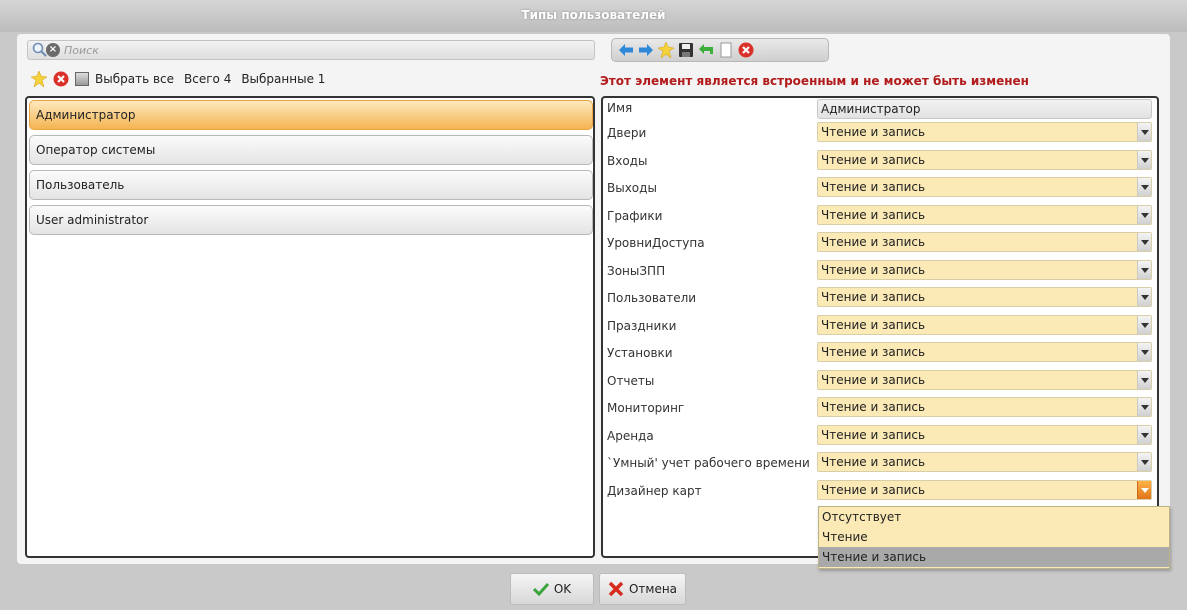 The width and height of the screenshot is (1187, 610). Describe the element at coordinates (994, 557) in the screenshot. I see `dropdown-option: Чтение и запись` at that location.